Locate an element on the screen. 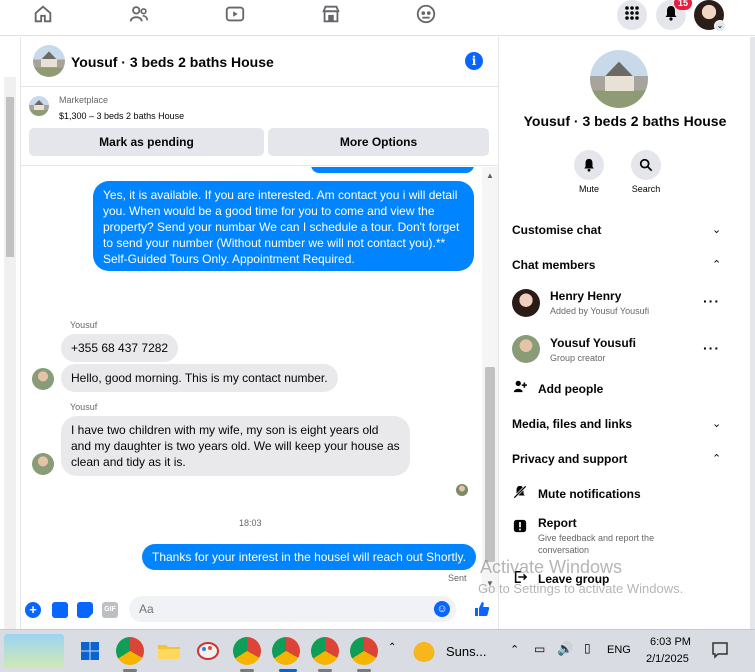 The width and height of the screenshot is (755, 672). tray-chevron-icon: ⌃ is located at coordinates (514, 649).